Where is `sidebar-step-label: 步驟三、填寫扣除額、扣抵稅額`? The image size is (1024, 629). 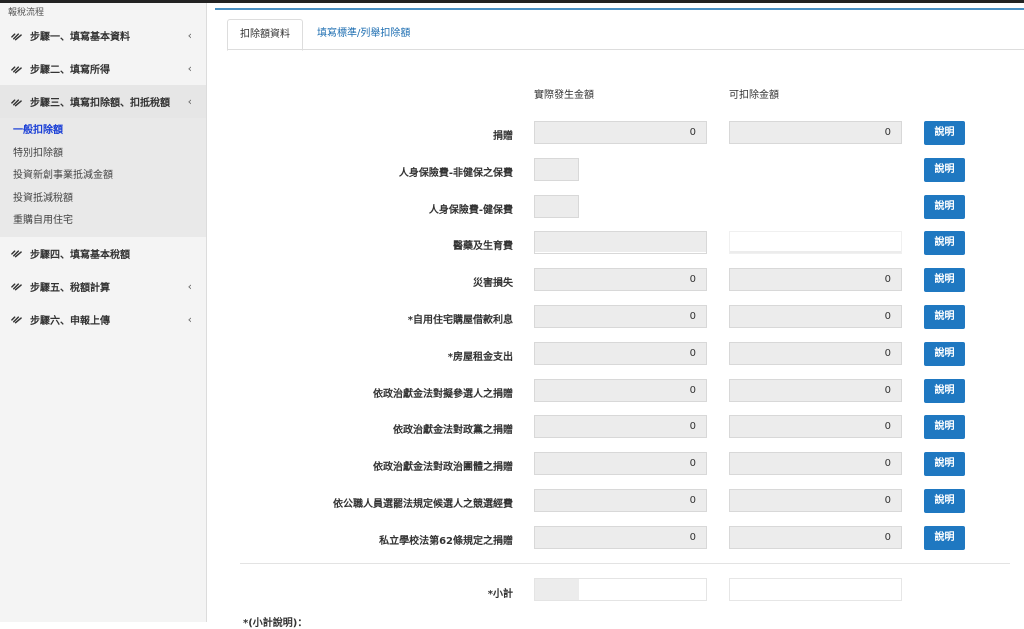
sidebar-step-label: 步驟三、填寫扣除額、扣抵稅額 is located at coordinates (100, 103).